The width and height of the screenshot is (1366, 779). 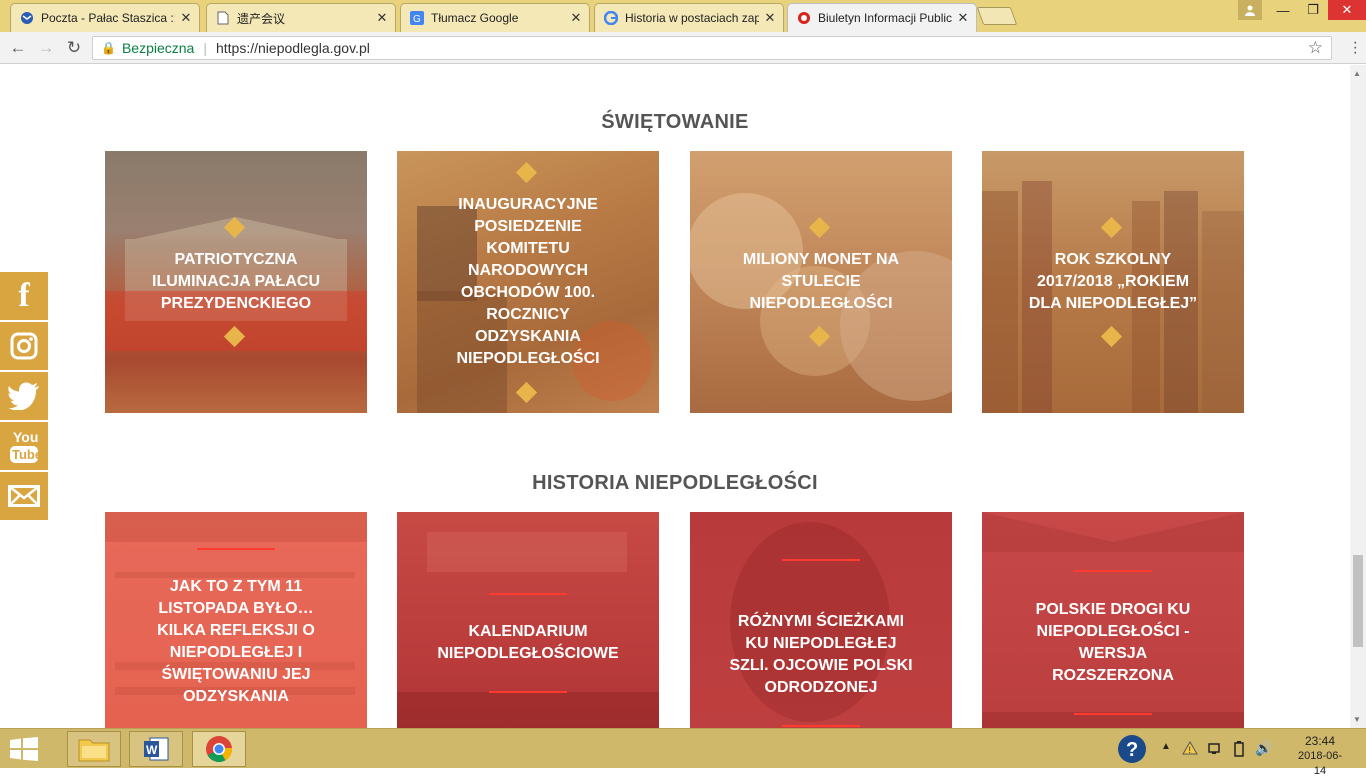 I want to click on tile-monety: MILIONY MONET NA STULECIE NIEPODLEGŁOŚCI, so click(x=821, y=282).